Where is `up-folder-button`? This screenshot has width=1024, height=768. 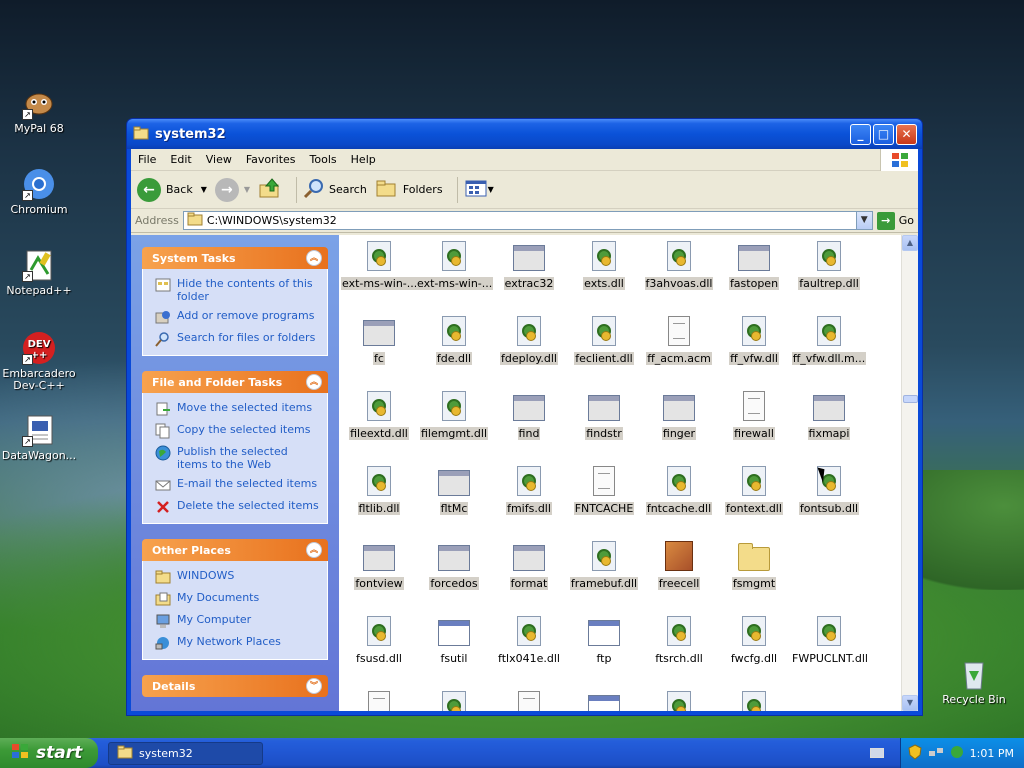 up-folder-button is located at coordinates (270, 189).